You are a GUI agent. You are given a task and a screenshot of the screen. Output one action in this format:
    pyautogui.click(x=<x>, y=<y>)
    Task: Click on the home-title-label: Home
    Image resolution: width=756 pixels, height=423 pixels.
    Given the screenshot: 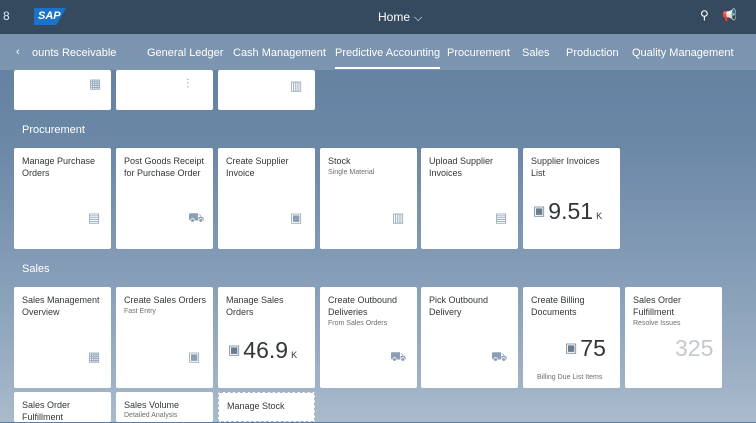 What is the action you would take?
    pyautogui.click(x=394, y=17)
    